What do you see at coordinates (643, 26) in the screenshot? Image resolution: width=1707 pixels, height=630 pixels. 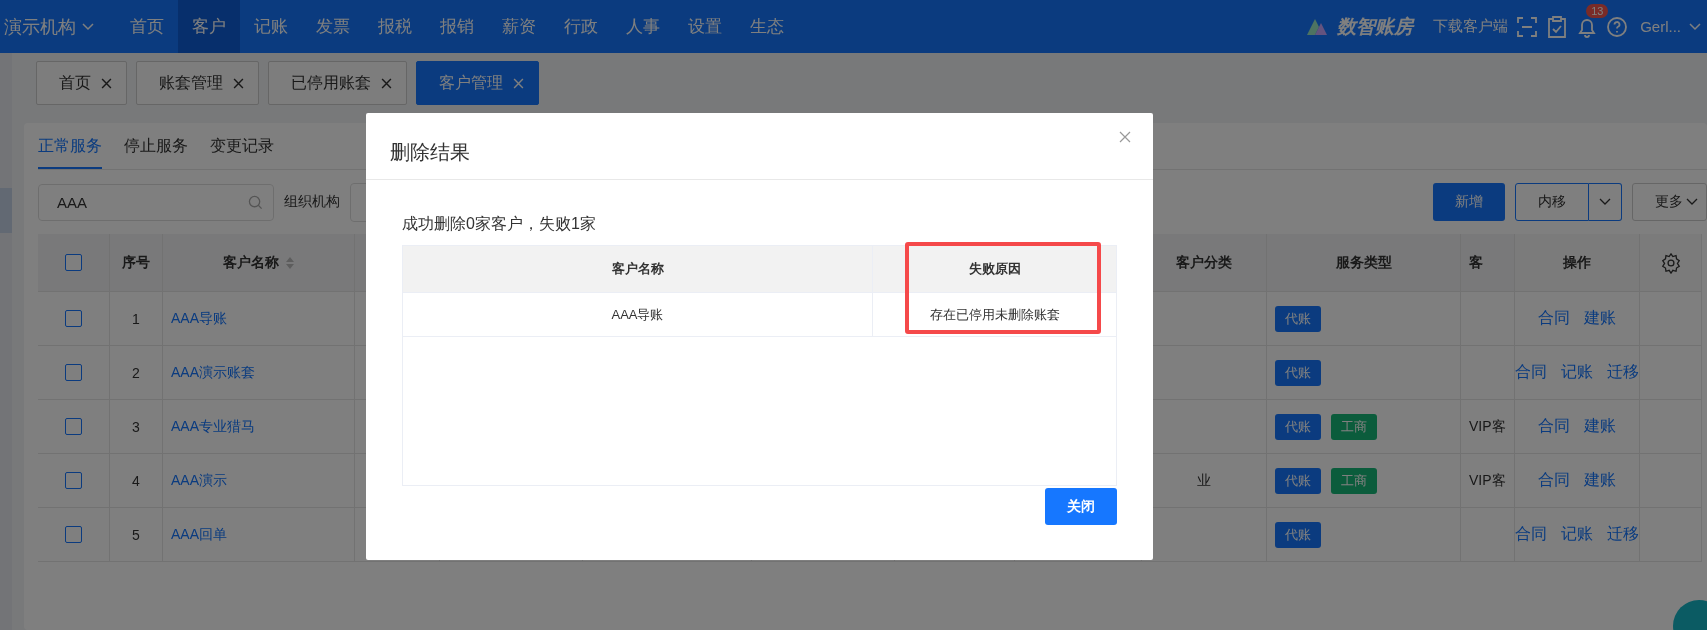 I see `nav-item: 人事` at bounding box center [643, 26].